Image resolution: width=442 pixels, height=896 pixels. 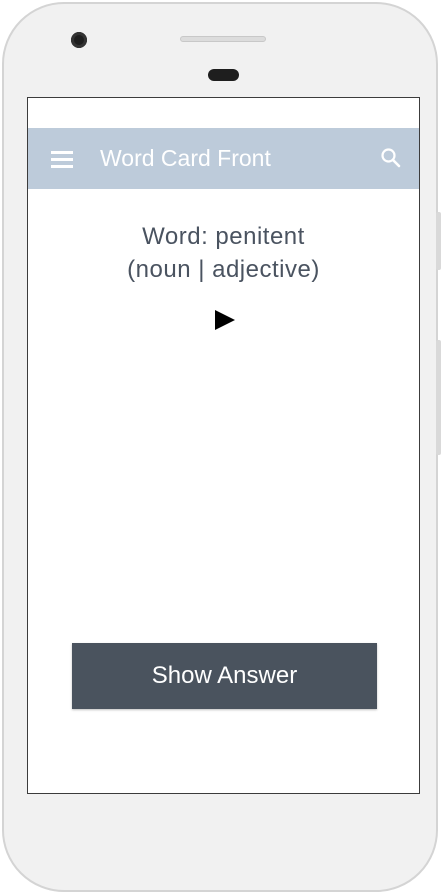 What do you see at coordinates (223, 269) in the screenshot?
I see `part-of-speech: (noun | adjective)` at bounding box center [223, 269].